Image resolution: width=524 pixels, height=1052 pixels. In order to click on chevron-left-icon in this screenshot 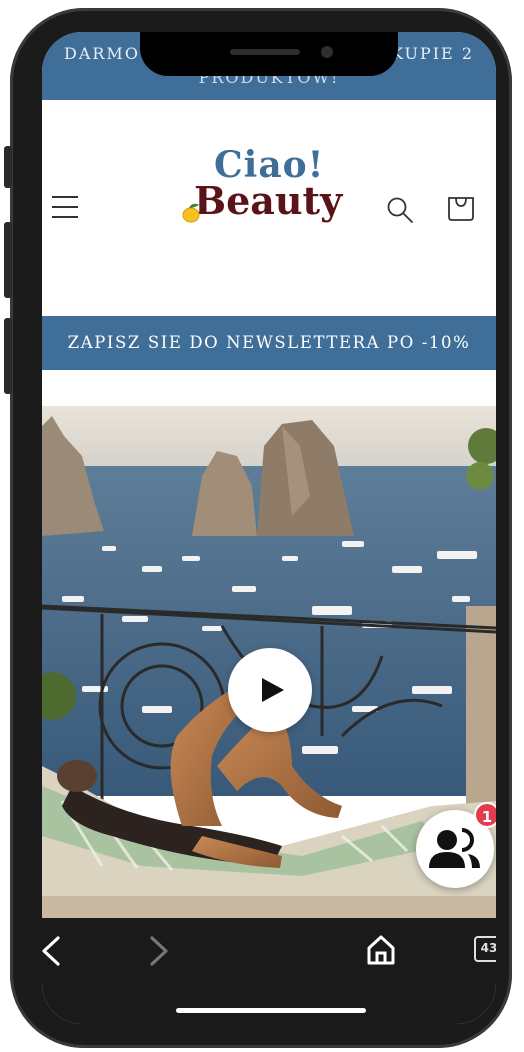, I will do `click(53, 951)`.